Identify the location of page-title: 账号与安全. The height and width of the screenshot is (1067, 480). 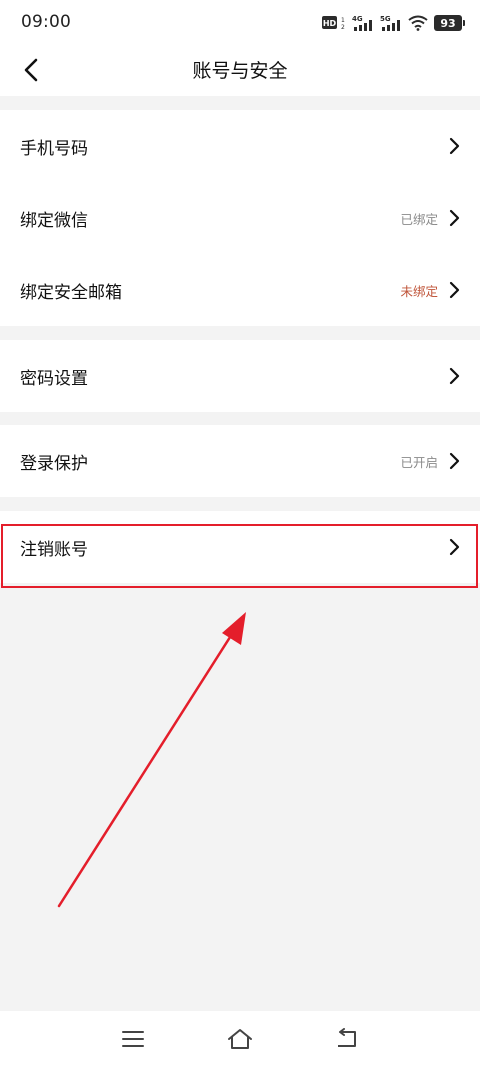
(240, 71).